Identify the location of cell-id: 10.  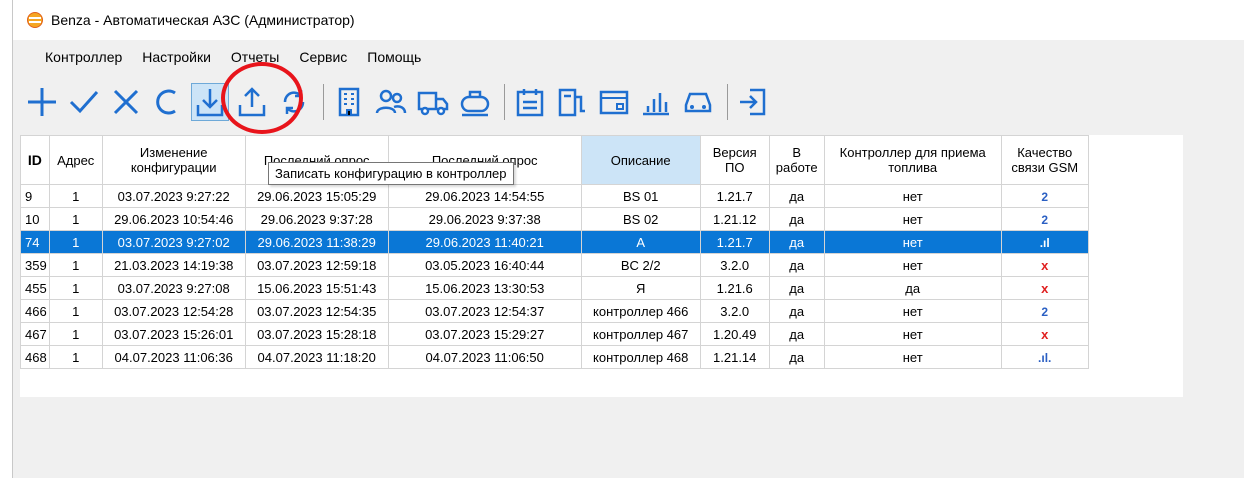
(35, 219).